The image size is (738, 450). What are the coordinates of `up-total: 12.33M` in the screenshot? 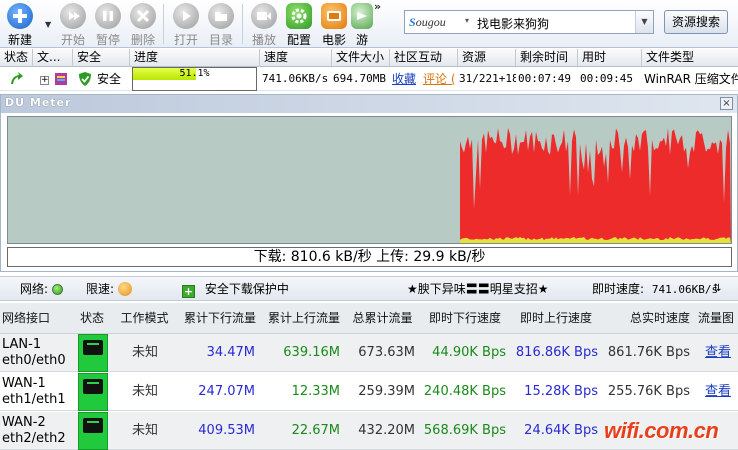 It's located at (315, 391).